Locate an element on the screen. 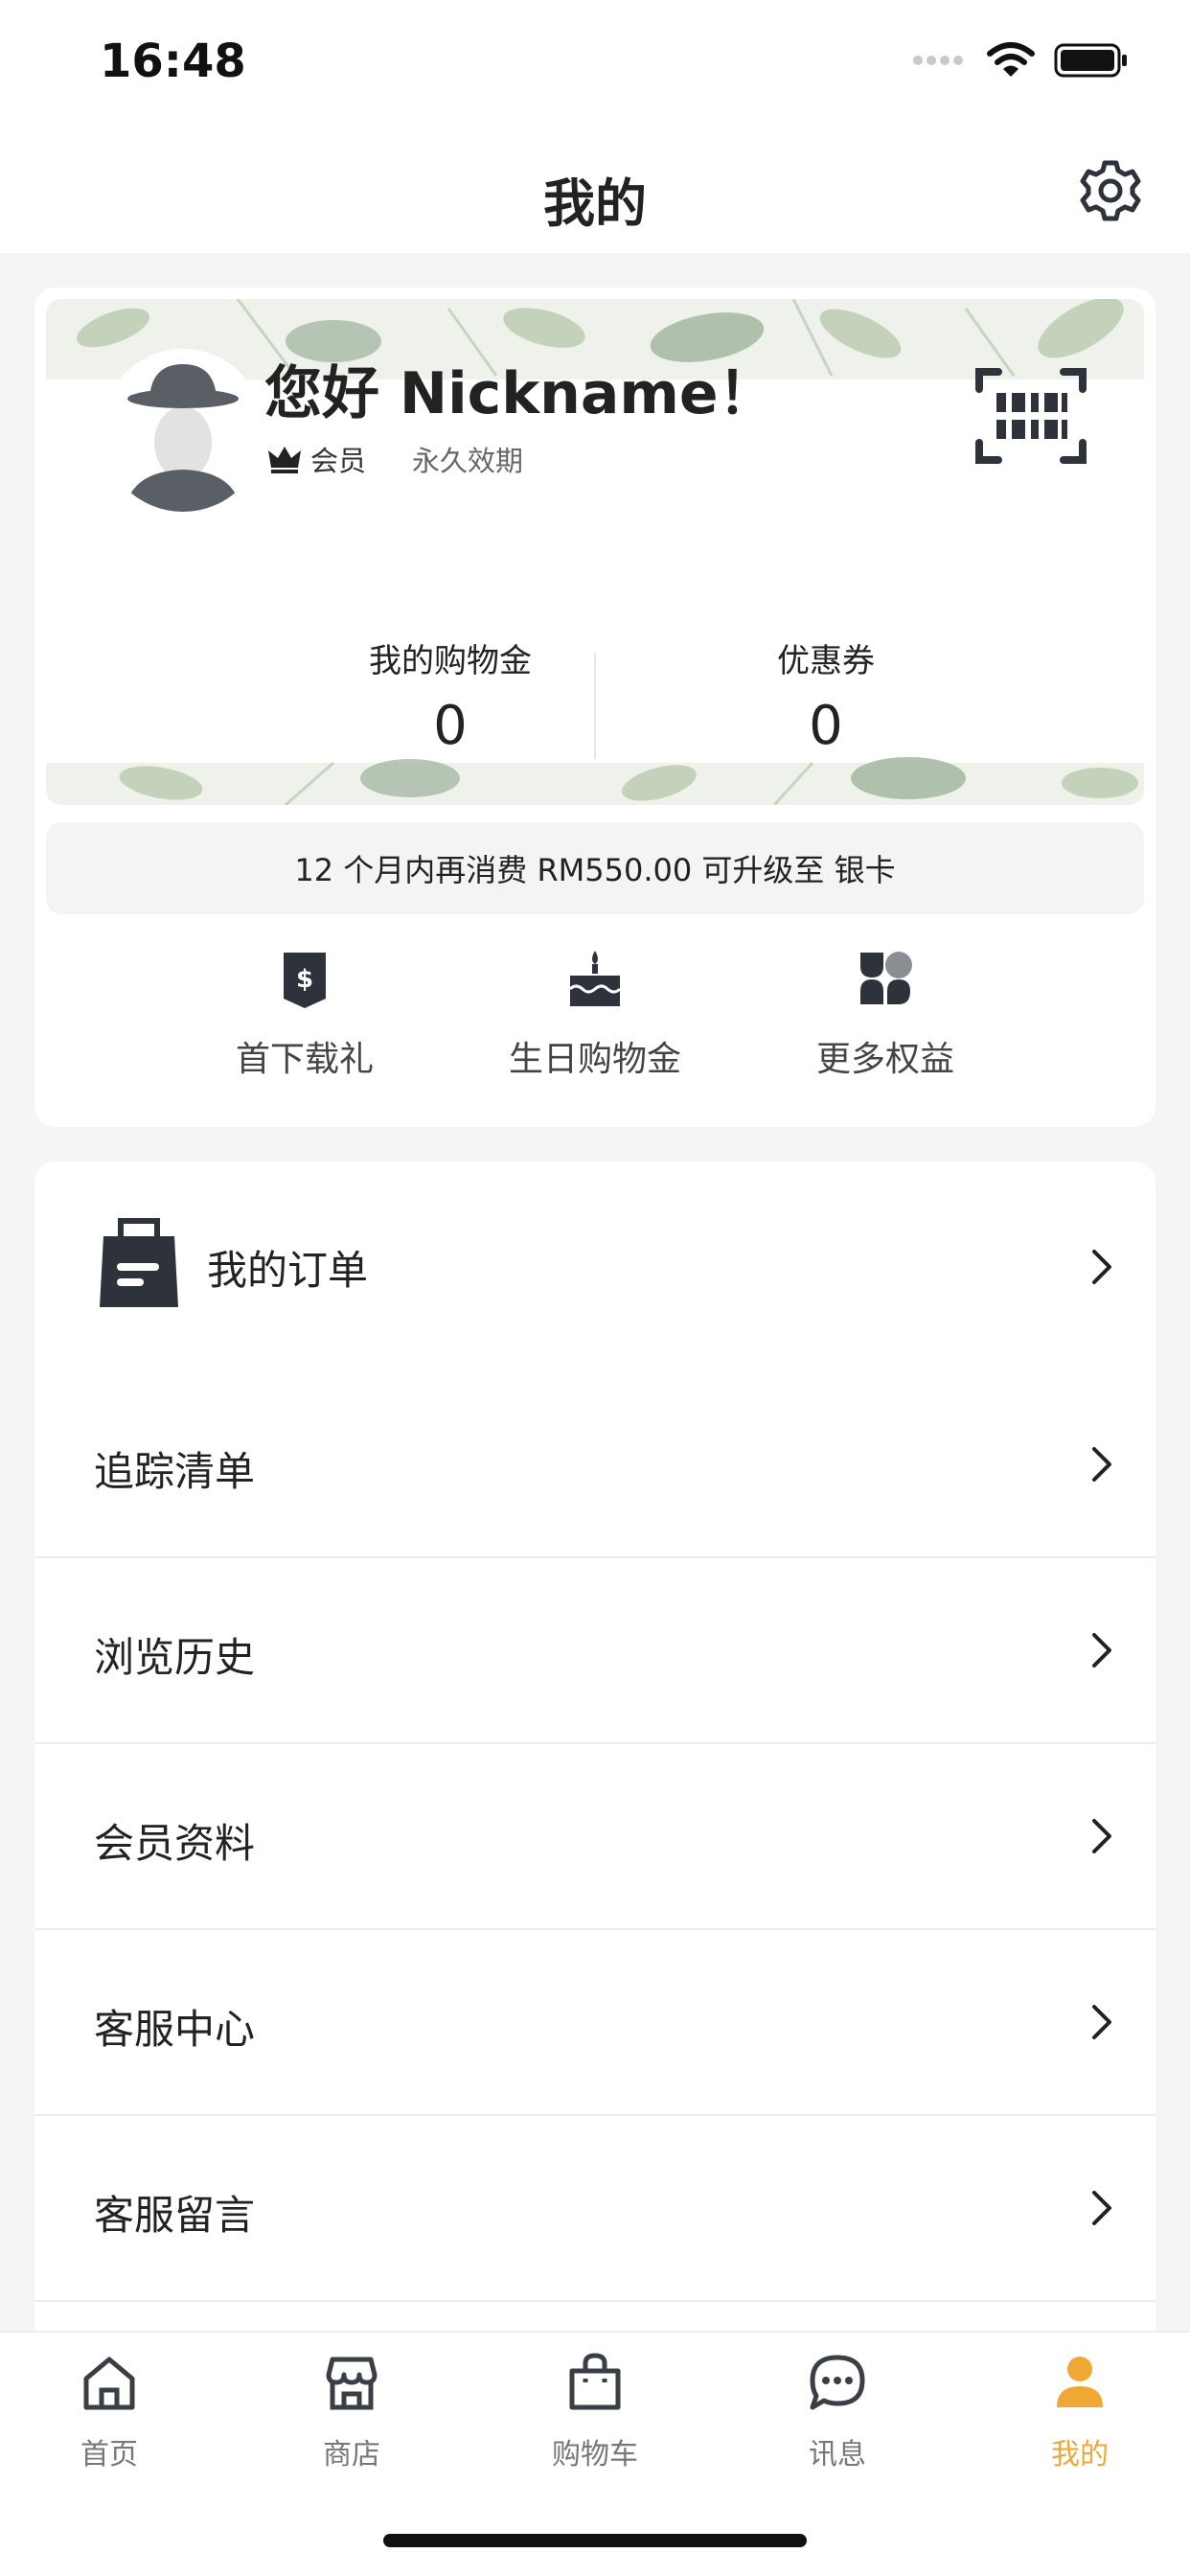  home-icon is located at coordinates (109, 2383).